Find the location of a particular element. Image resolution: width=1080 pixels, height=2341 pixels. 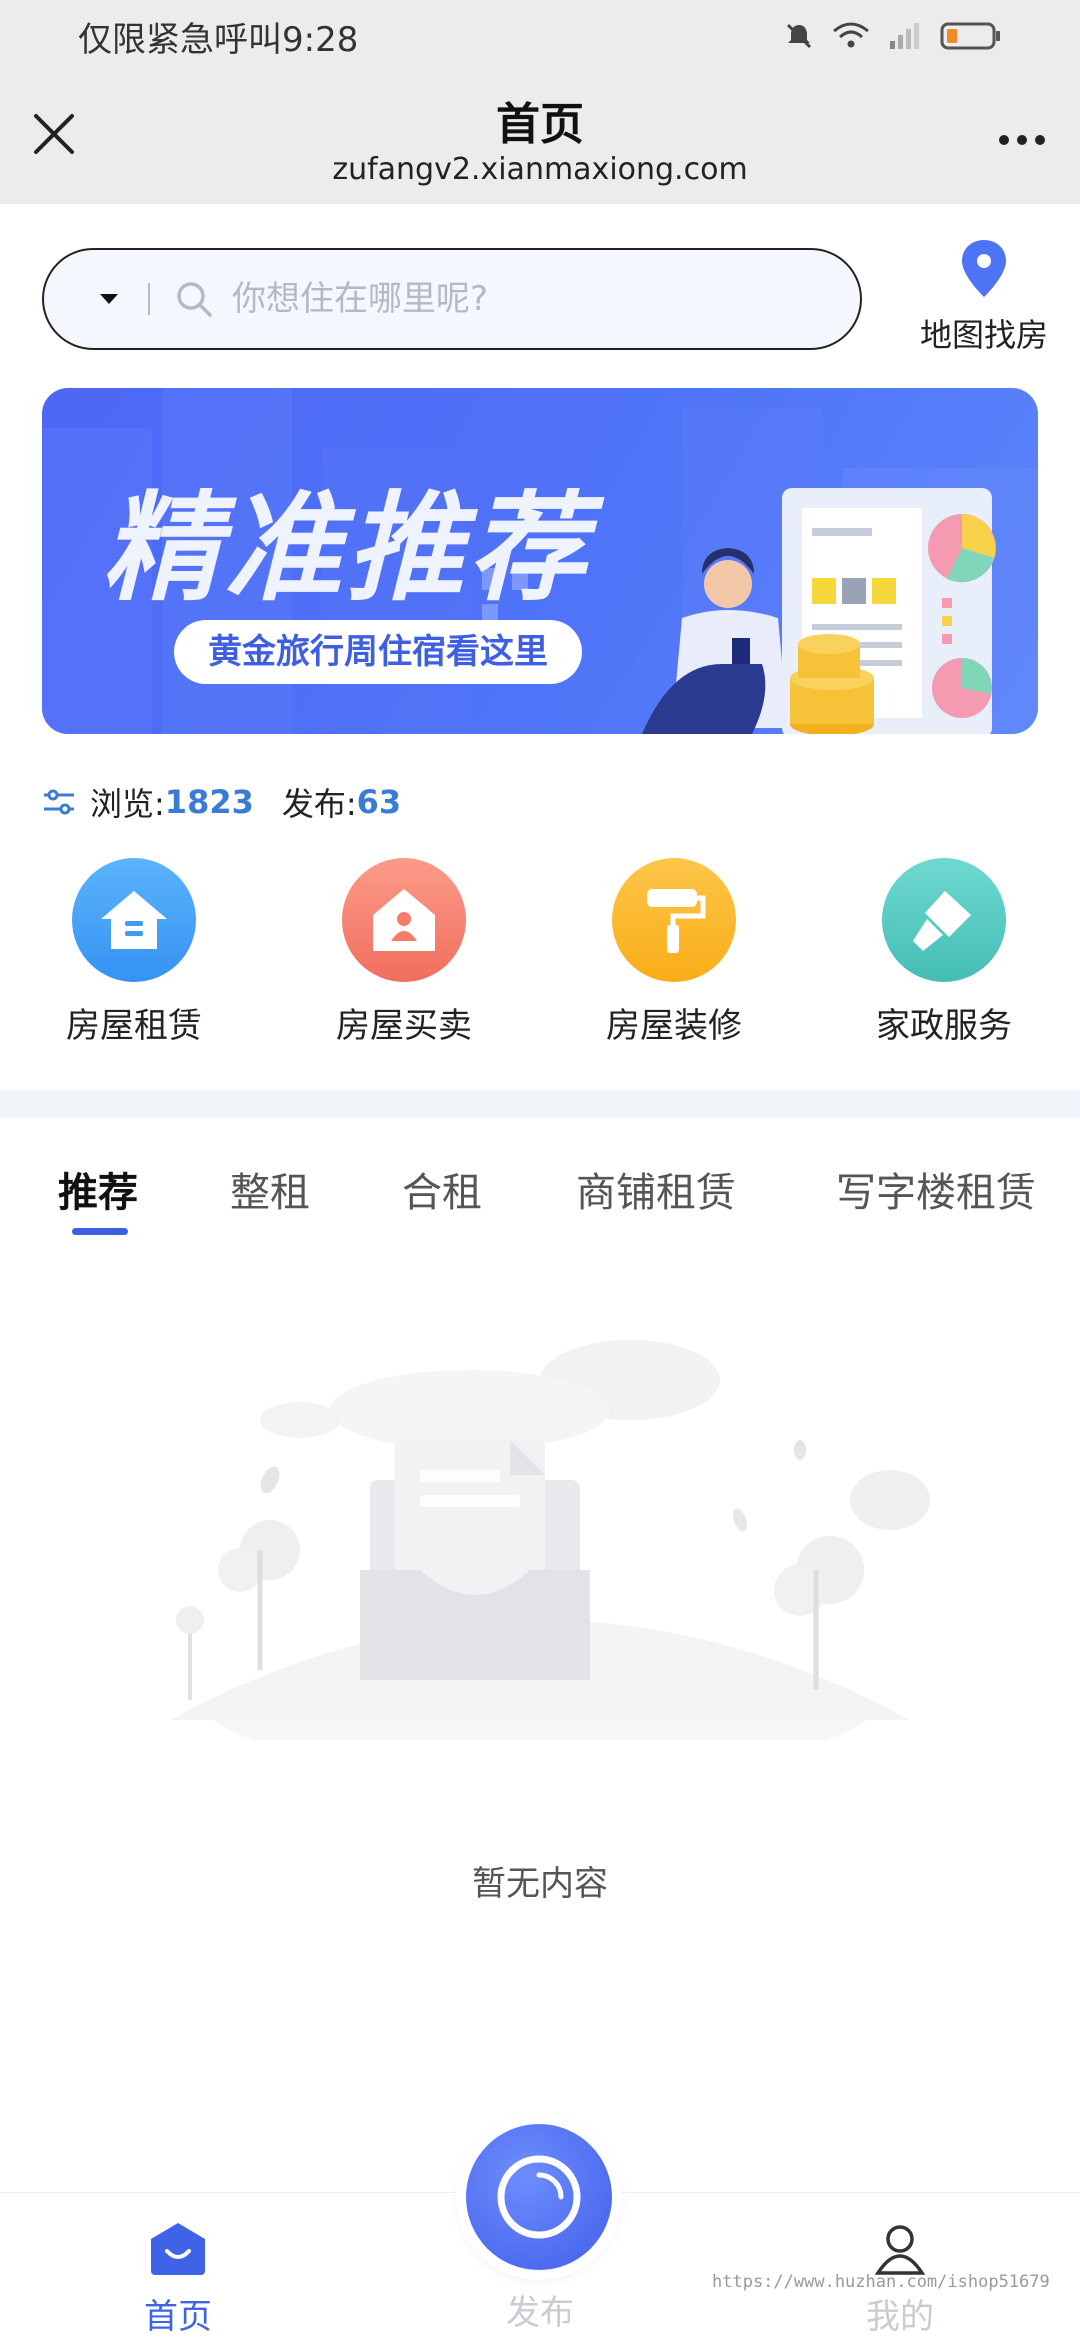

publish-icon is located at coordinates (539, 2197).